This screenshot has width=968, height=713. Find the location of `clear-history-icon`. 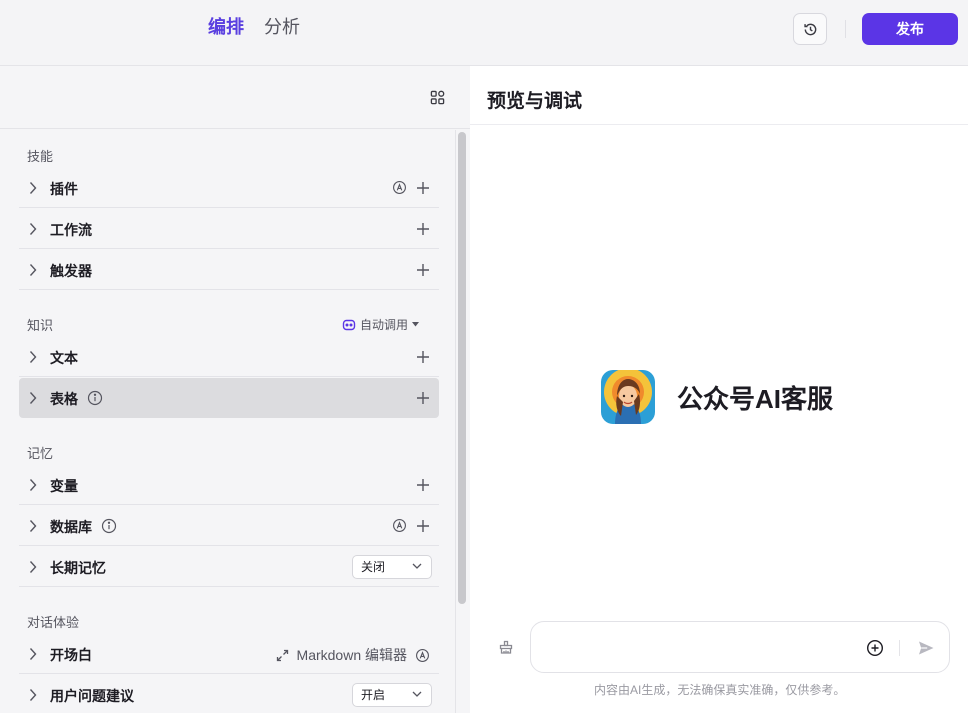

clear-history-icon is located at coordinates (506, 647).